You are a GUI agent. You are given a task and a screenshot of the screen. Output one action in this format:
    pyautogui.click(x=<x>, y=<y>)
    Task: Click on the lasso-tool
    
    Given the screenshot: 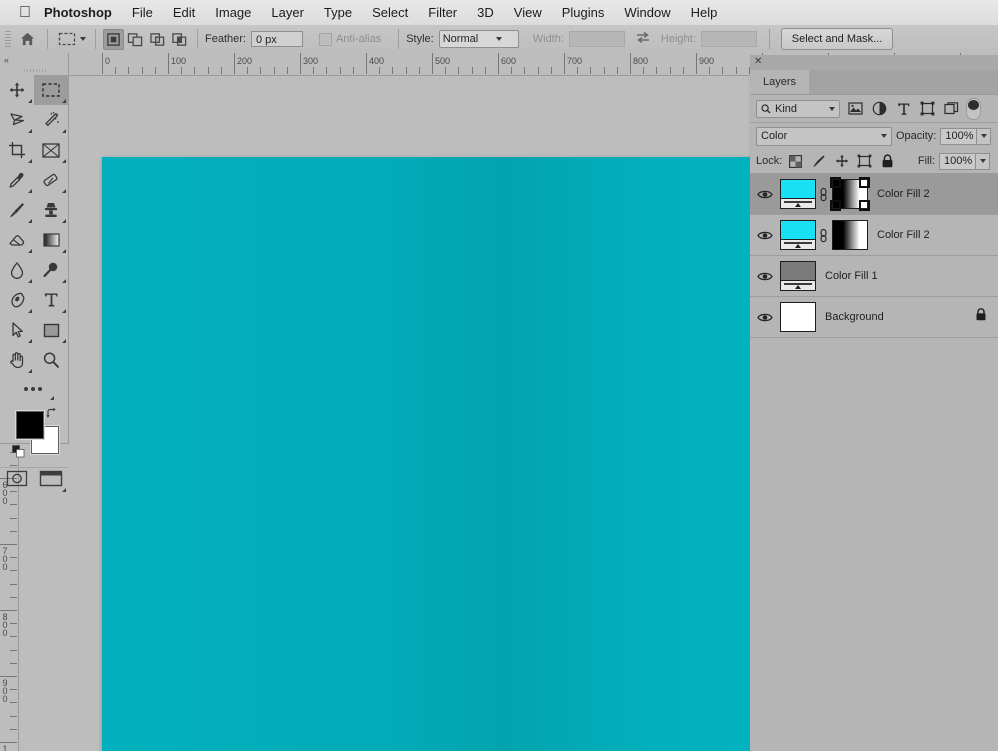 What is the action you would take?
    pyautogui.click(x=17, y=120)
    